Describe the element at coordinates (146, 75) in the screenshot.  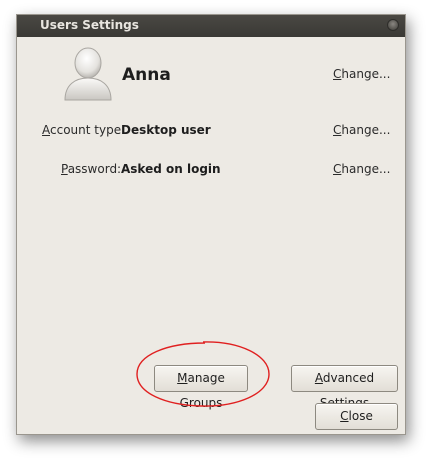
I see `user-name: Anna` at that location.